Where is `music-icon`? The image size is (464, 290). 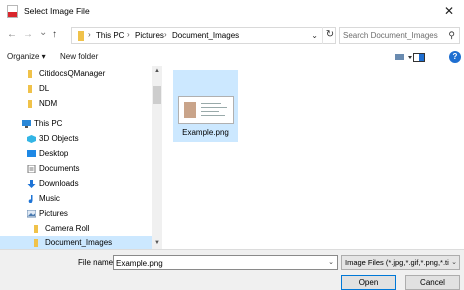
music-icon is located at coordinates (30, 199).